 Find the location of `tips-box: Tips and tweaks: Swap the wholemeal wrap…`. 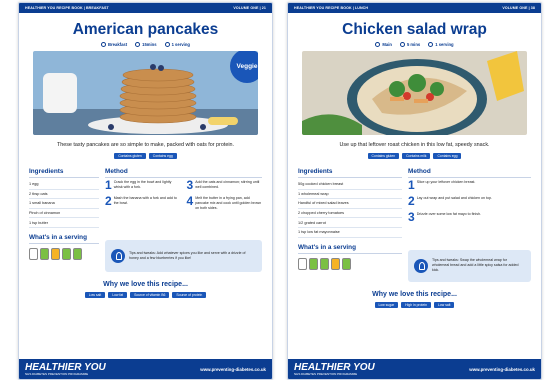

tips-box: Tips and tweaks: Swap the wholemeal wrap… is located at coordinates (469, 265).